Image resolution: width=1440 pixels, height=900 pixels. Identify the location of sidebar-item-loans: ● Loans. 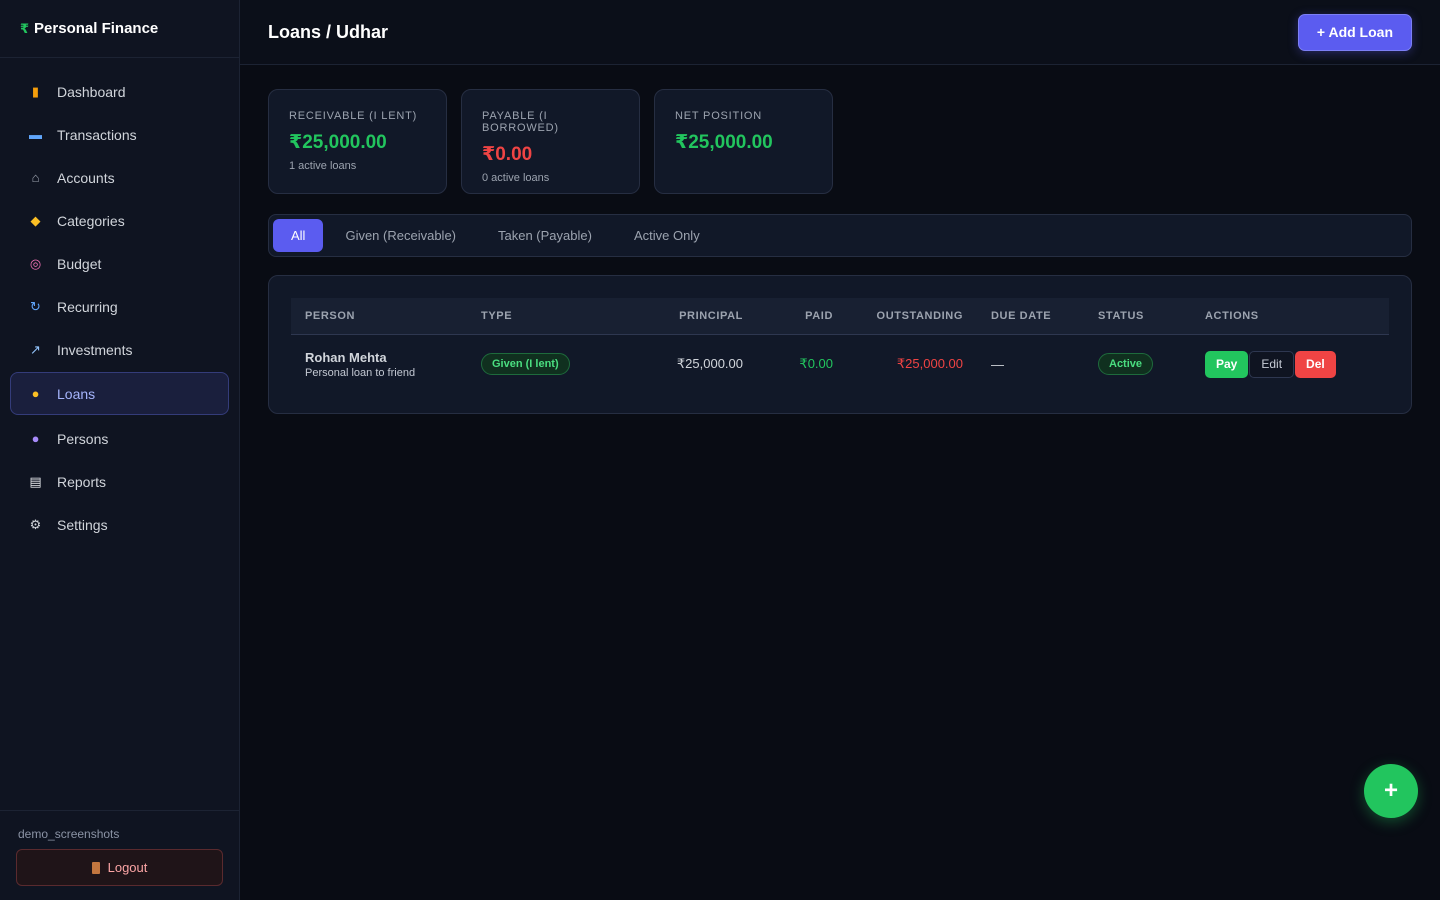
(119, 393).